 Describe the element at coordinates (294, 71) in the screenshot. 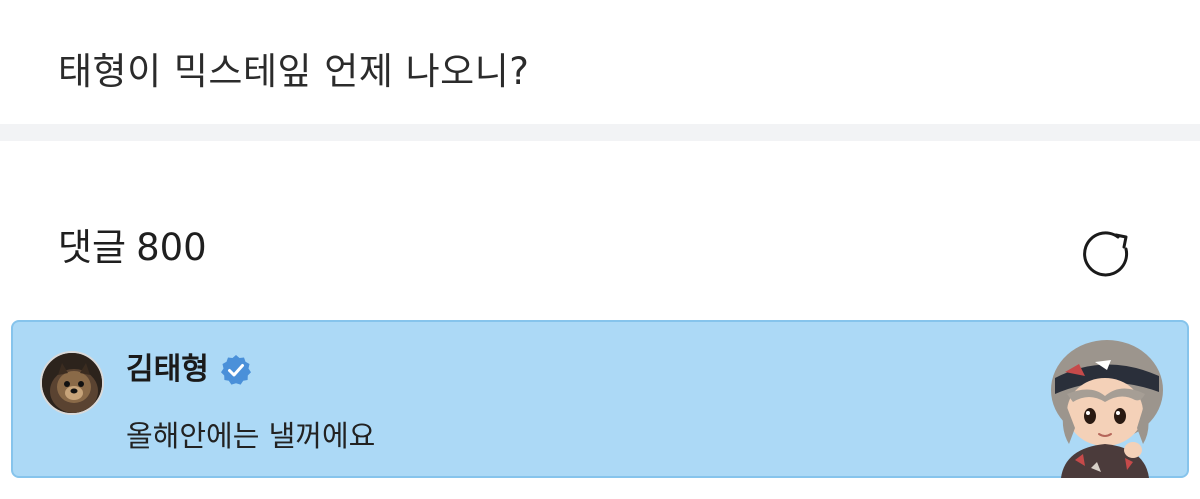

I see `post-title: 태형이 믹스테잎 언제 나오니?` at that location.